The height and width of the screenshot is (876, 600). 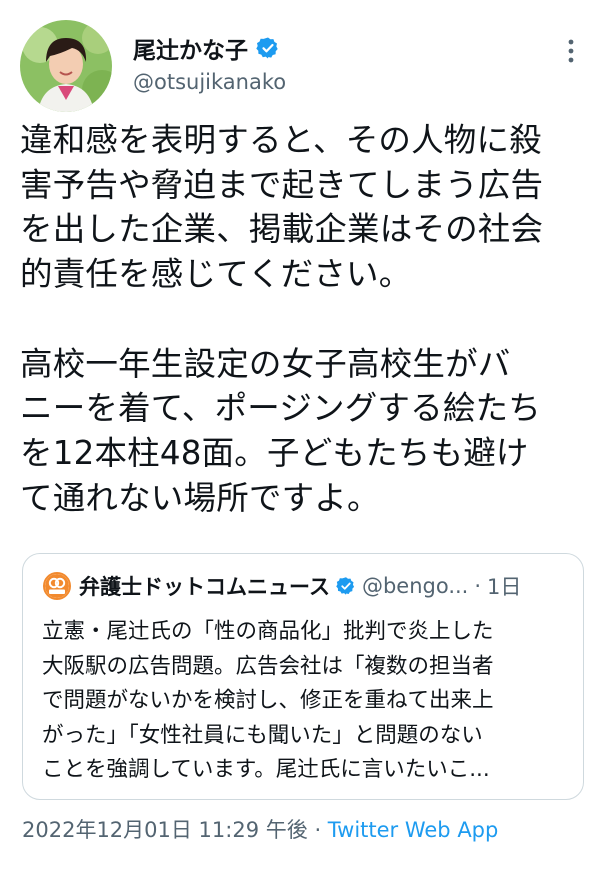 What do you see at coordinates (209, 82) in the screenshot?
I see `author-handle: @otsujikanako` at bounding box center [209, 82].